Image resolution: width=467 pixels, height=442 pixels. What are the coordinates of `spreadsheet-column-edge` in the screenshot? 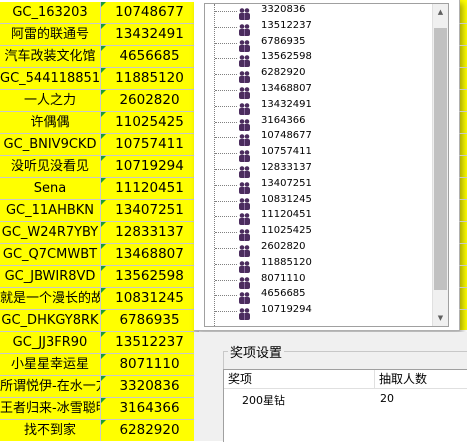 It's located at (463, 165).